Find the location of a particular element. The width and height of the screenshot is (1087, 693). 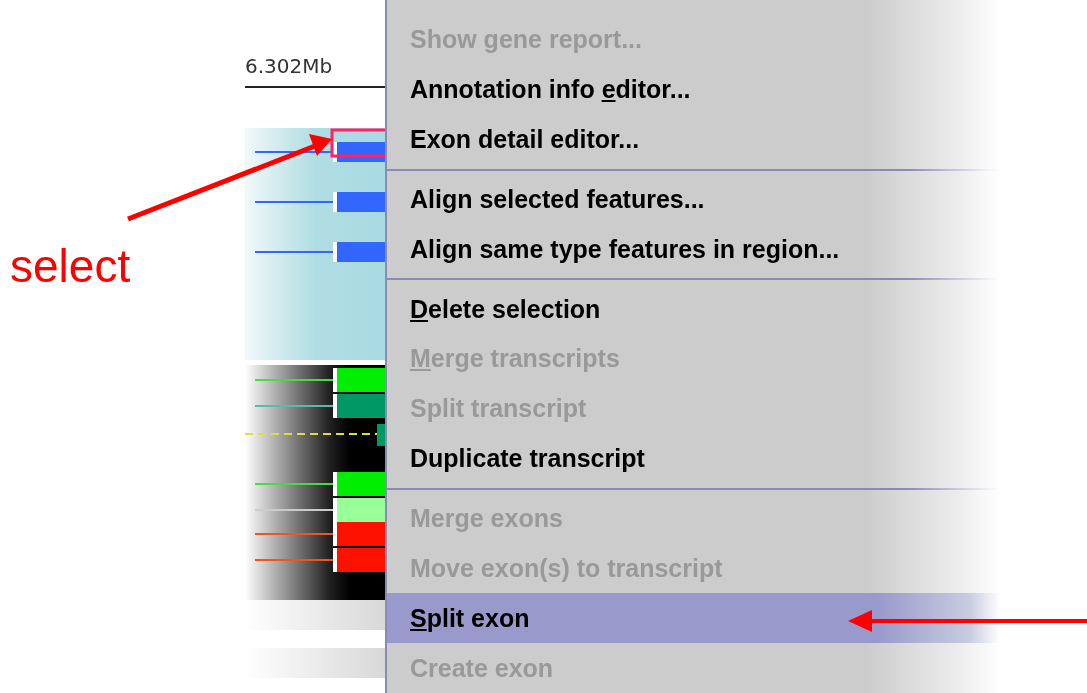

annotation-label: select is located at coordinates (70, 266).